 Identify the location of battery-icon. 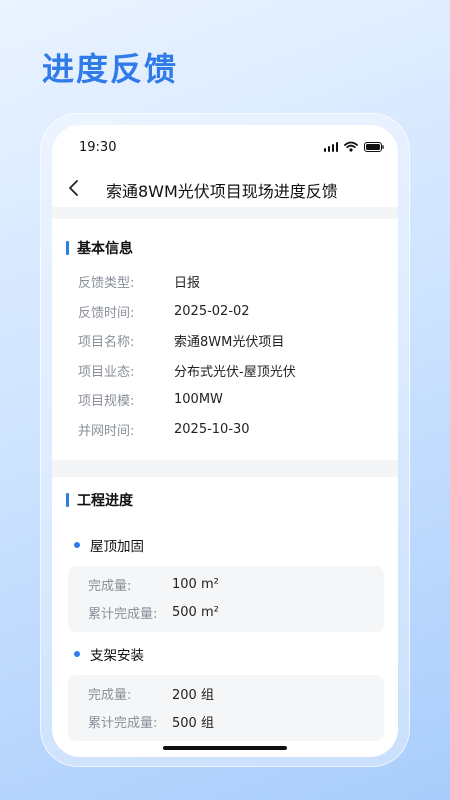
(374, 146).